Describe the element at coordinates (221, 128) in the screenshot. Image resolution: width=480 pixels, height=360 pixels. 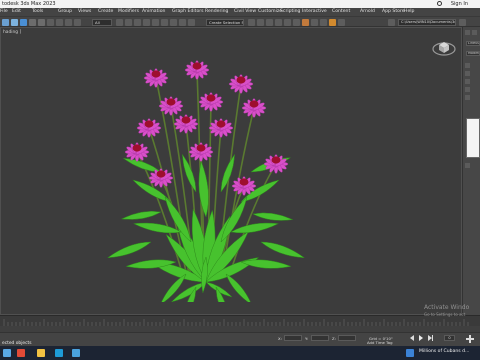
I see `flower-head` at that location.